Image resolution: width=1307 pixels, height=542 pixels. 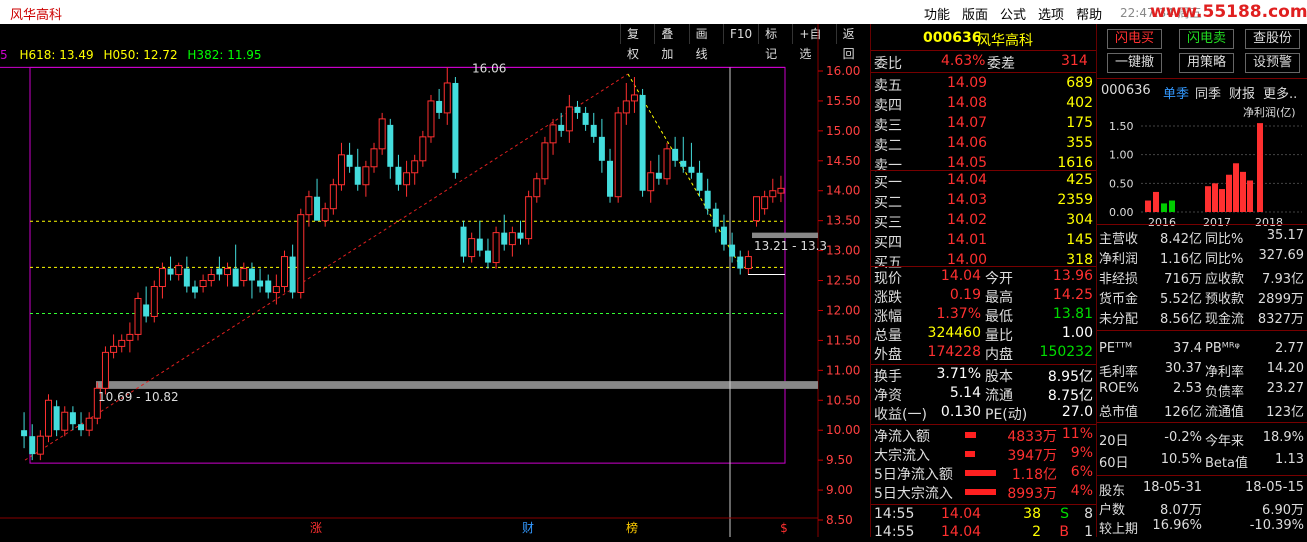 What do you see at coordinates (1119, 239) in the screenshot?
I see `fin-label: 主营收` at bounding box center [1119, 239].